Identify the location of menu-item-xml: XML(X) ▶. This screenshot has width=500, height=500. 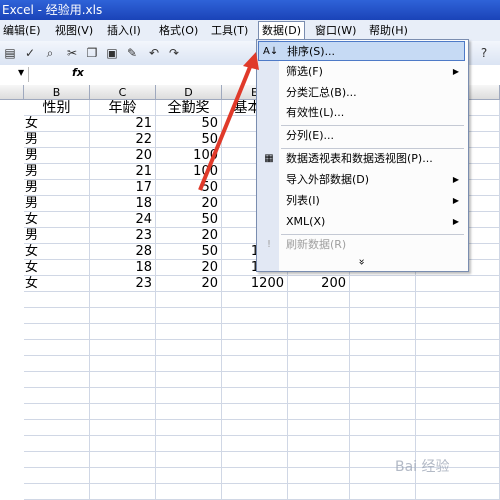
(361, 222).